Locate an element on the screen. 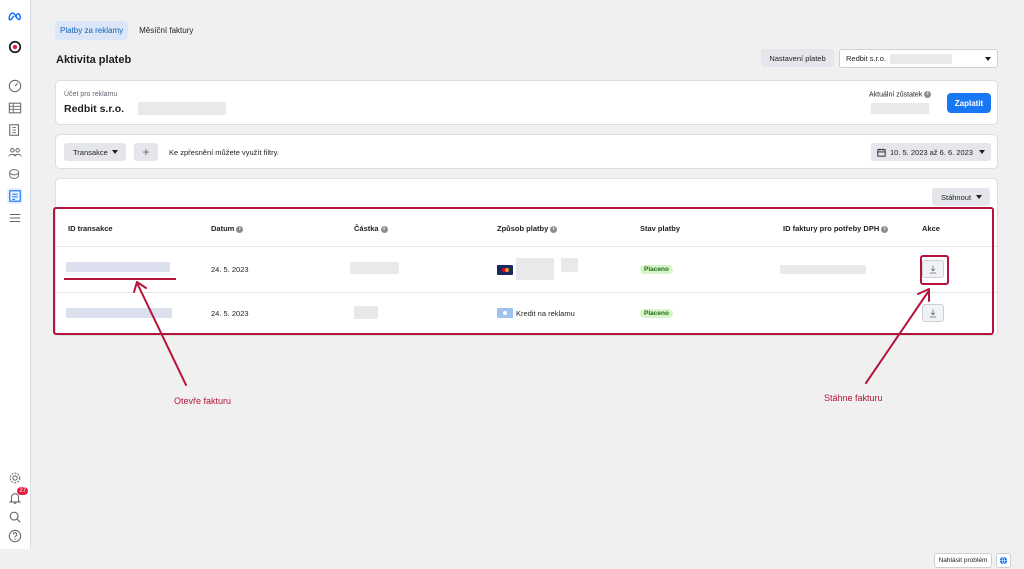 This screenshot has width=1024, height=569. download-highlight-frame is located at coordinates (934, 270).